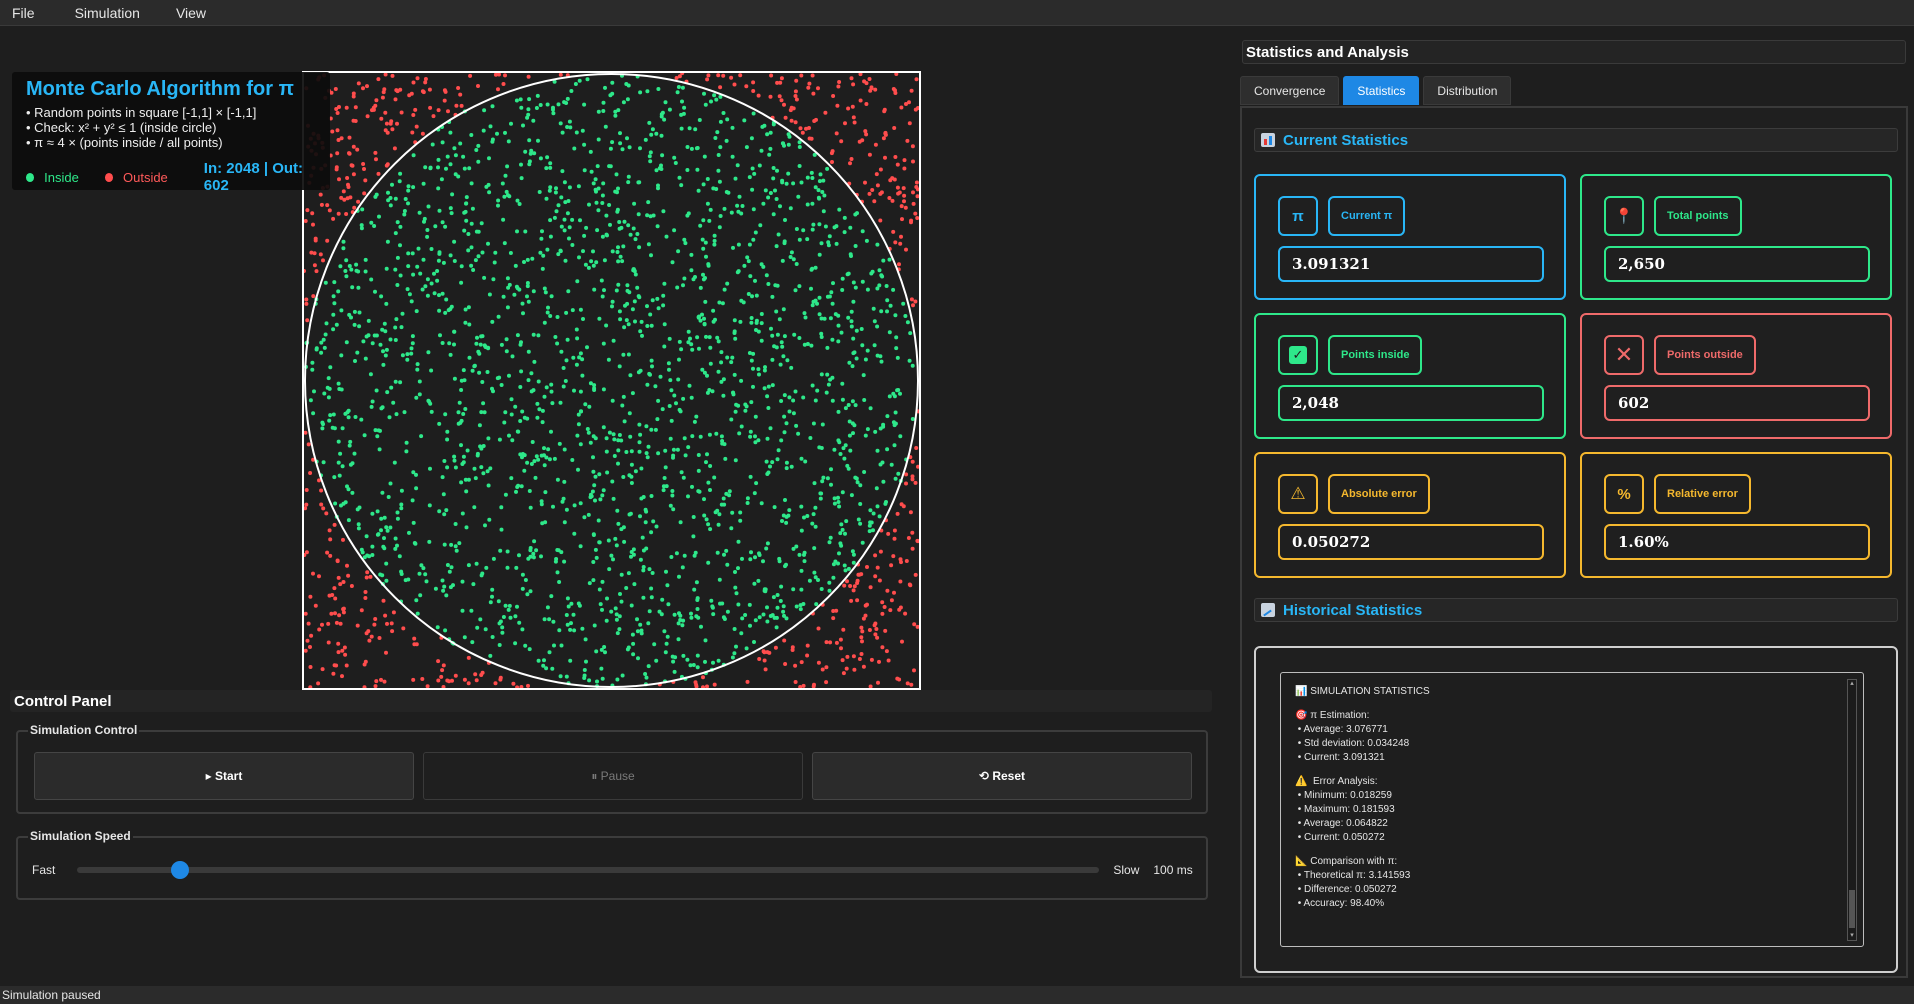 The image size is (1914, 1004). I want to click on tab-distribution: Distribution, so click(1467, 90).